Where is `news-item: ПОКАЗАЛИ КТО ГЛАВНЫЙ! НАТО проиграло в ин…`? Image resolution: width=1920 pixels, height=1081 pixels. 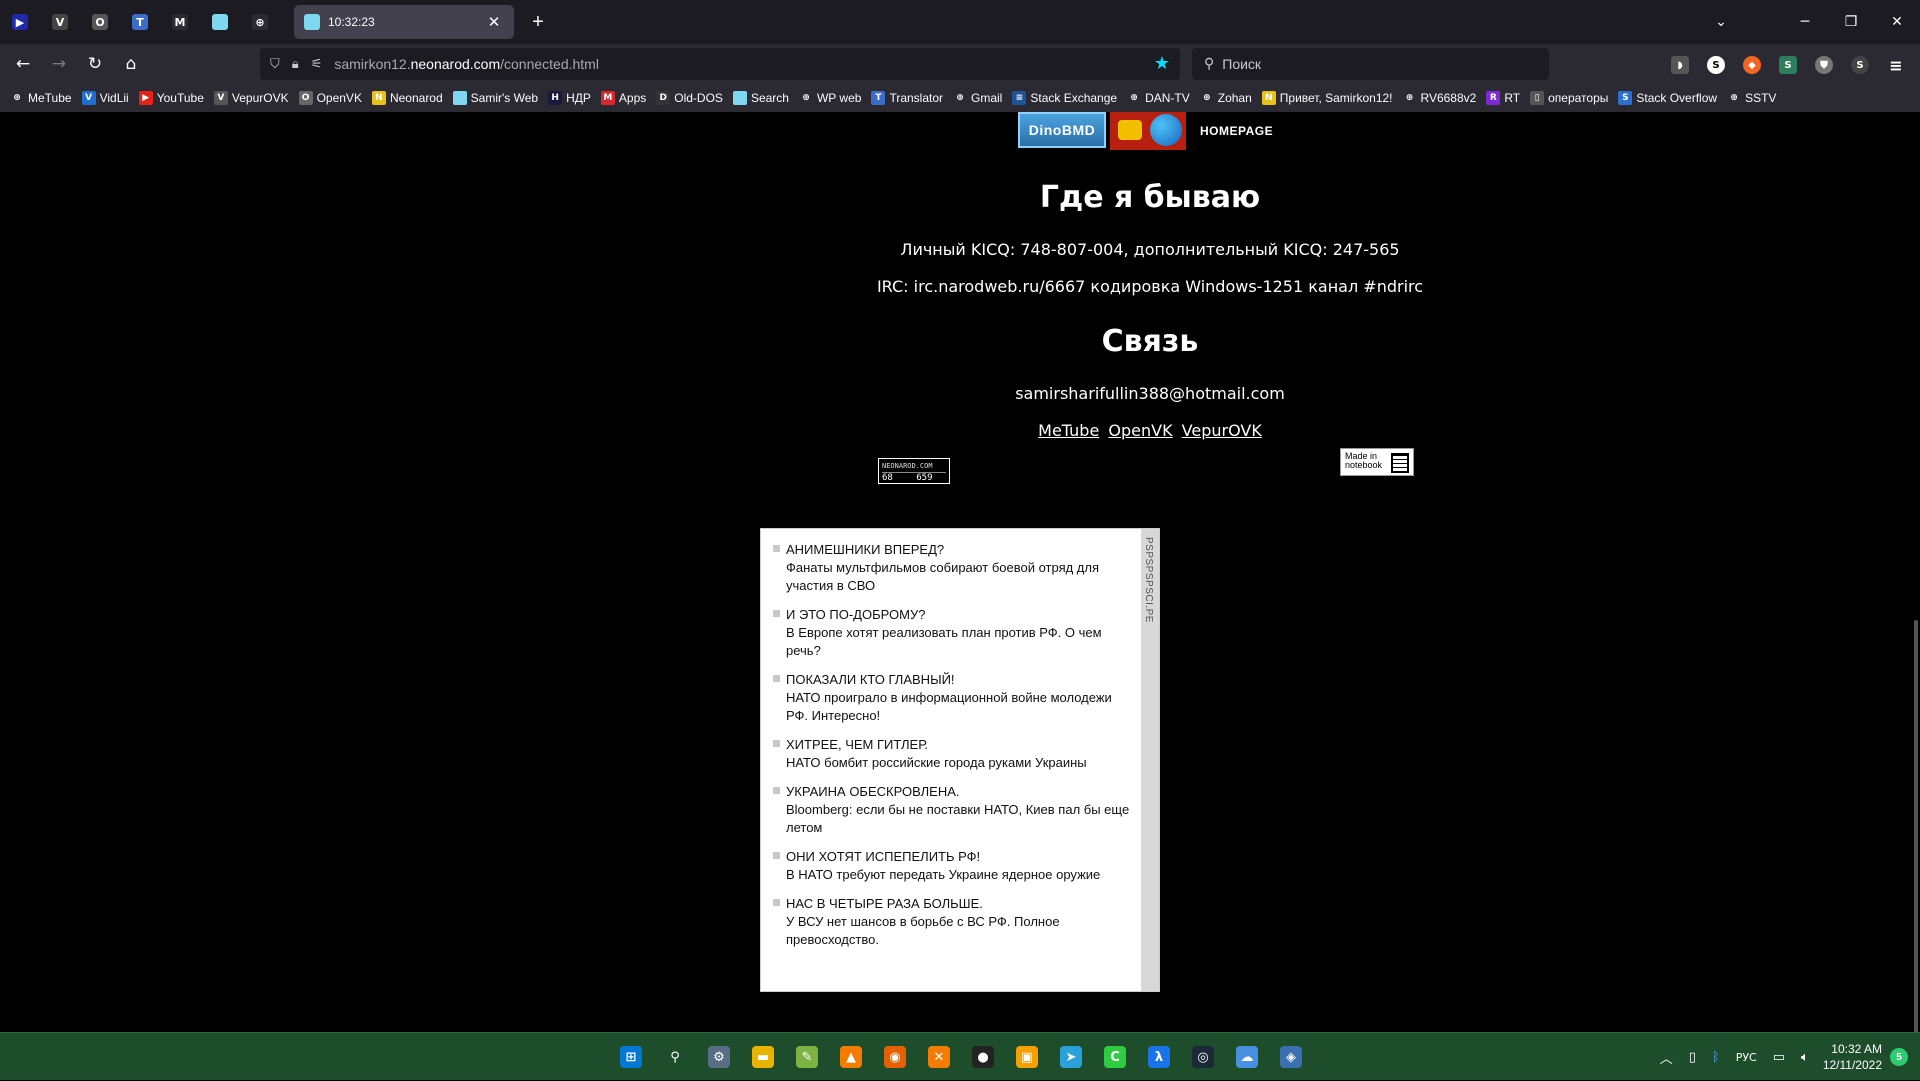
news-item: ПОКАЗАЛИ КТО ГЛАВНЫЙ! НАТО проиграло в ин… is located at coordinates (952, 698).